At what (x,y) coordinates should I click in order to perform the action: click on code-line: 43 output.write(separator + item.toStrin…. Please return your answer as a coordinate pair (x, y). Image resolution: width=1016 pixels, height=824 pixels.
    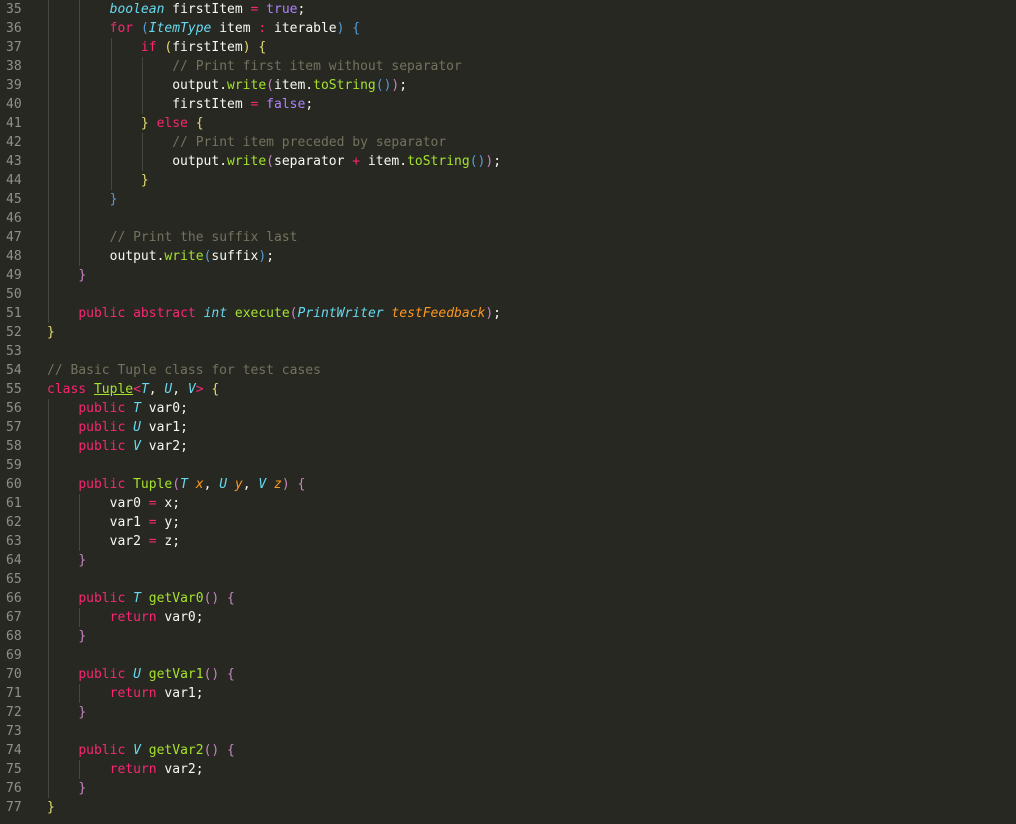
    Looking at the image, I should click on (508, 161).